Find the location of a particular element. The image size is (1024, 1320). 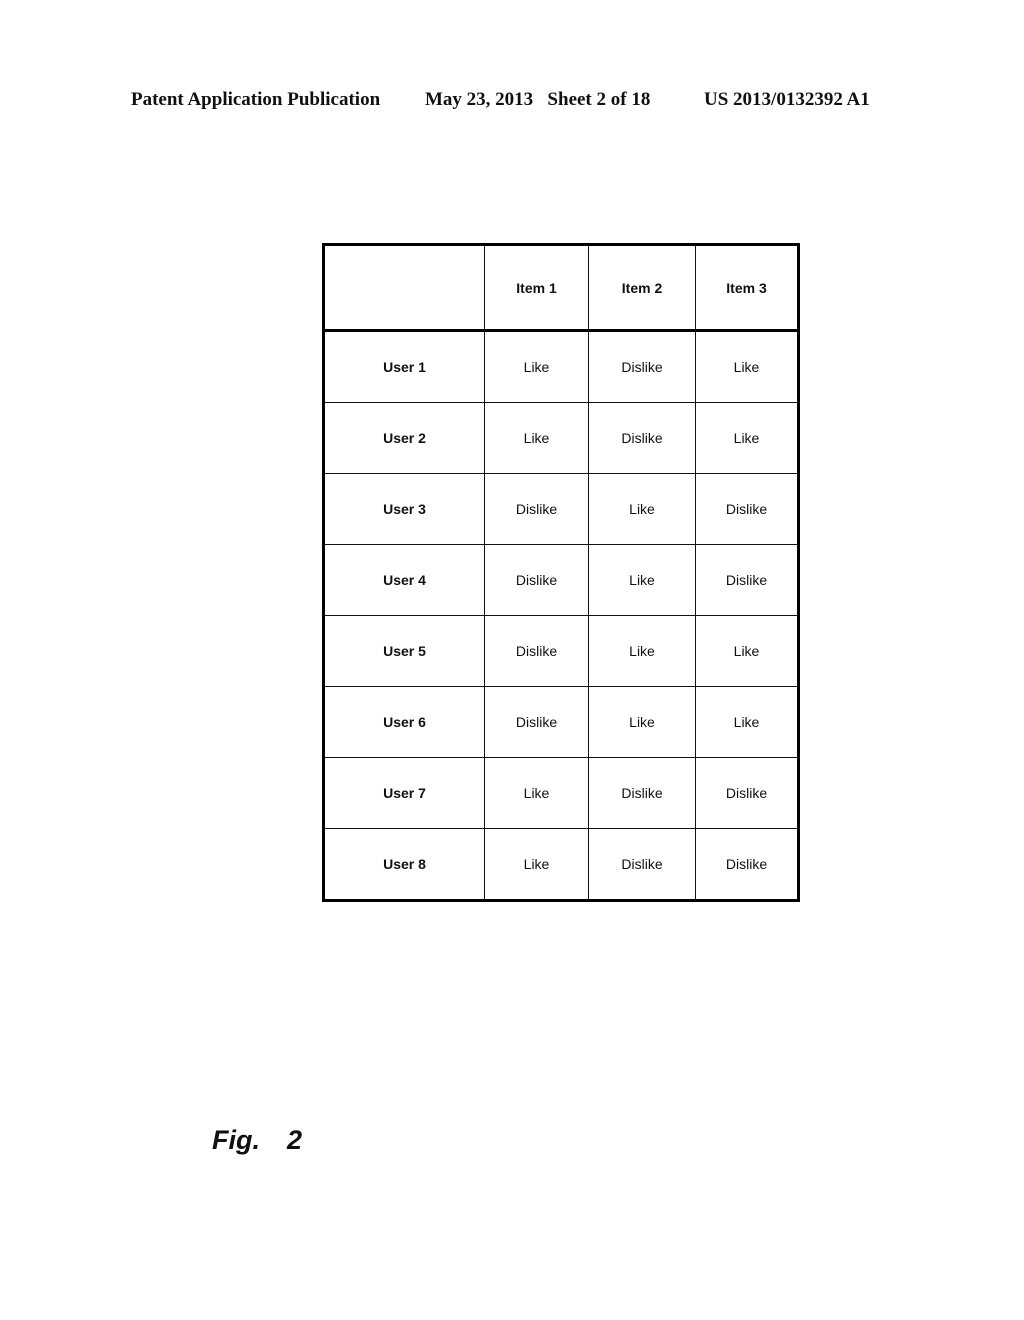

table-row: User 3 Dislike Like Dislike is located at coordinates (561, 509).